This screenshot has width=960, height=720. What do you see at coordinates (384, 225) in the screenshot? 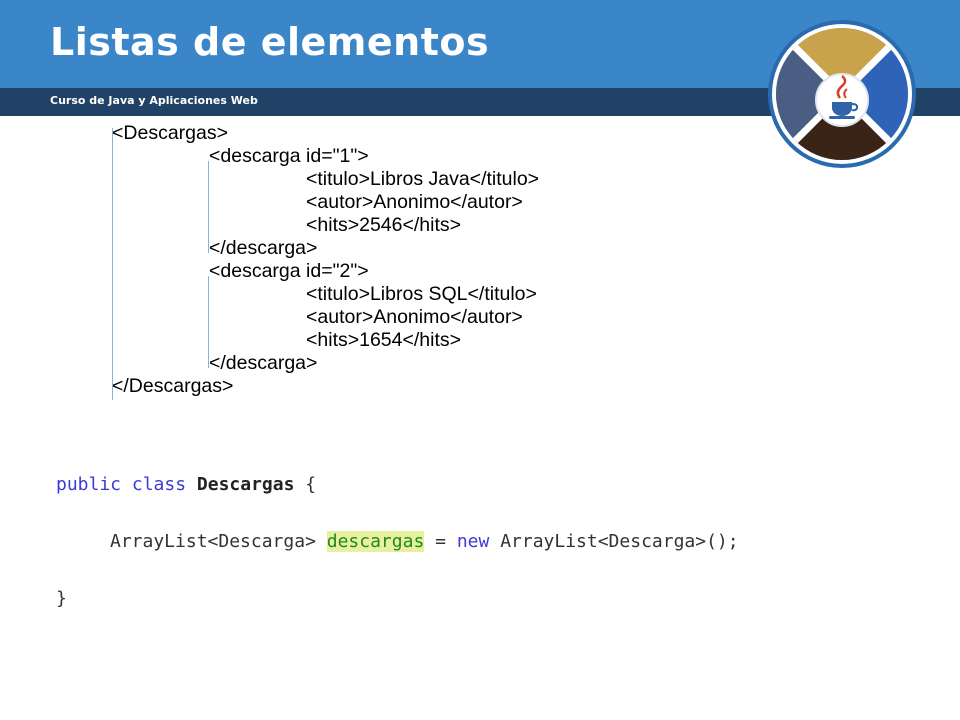
I see `xml-line: <hits>2546</hits>` at bounding box center [384, 225].